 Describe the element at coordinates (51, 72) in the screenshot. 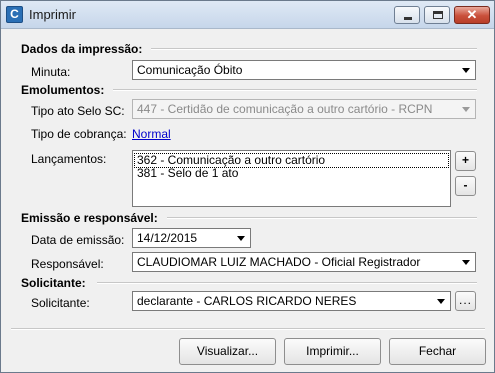

I see `minuta-label: Minuta:` at that location.